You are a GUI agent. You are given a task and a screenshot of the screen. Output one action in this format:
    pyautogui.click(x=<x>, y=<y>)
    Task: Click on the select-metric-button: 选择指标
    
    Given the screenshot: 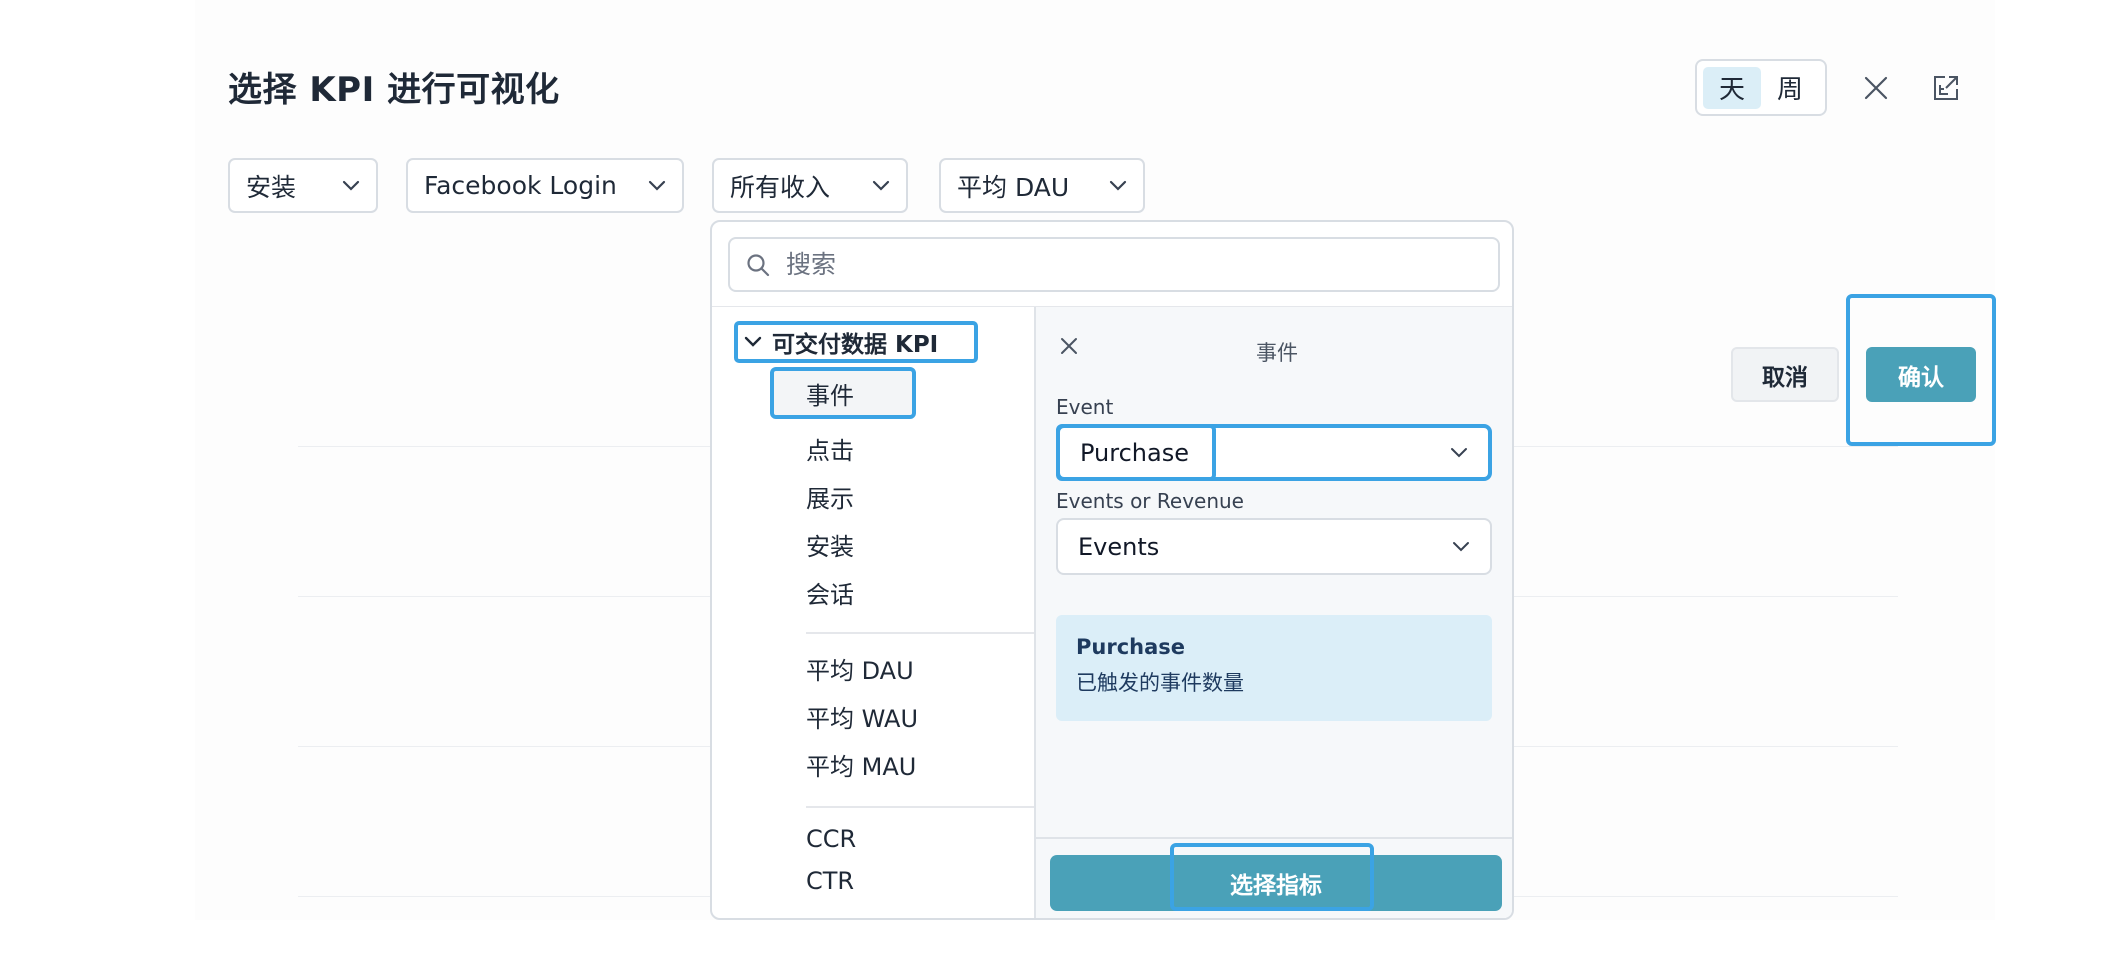 What is the action you would take?
    pyautogui.click(x=1276, y=877)
    